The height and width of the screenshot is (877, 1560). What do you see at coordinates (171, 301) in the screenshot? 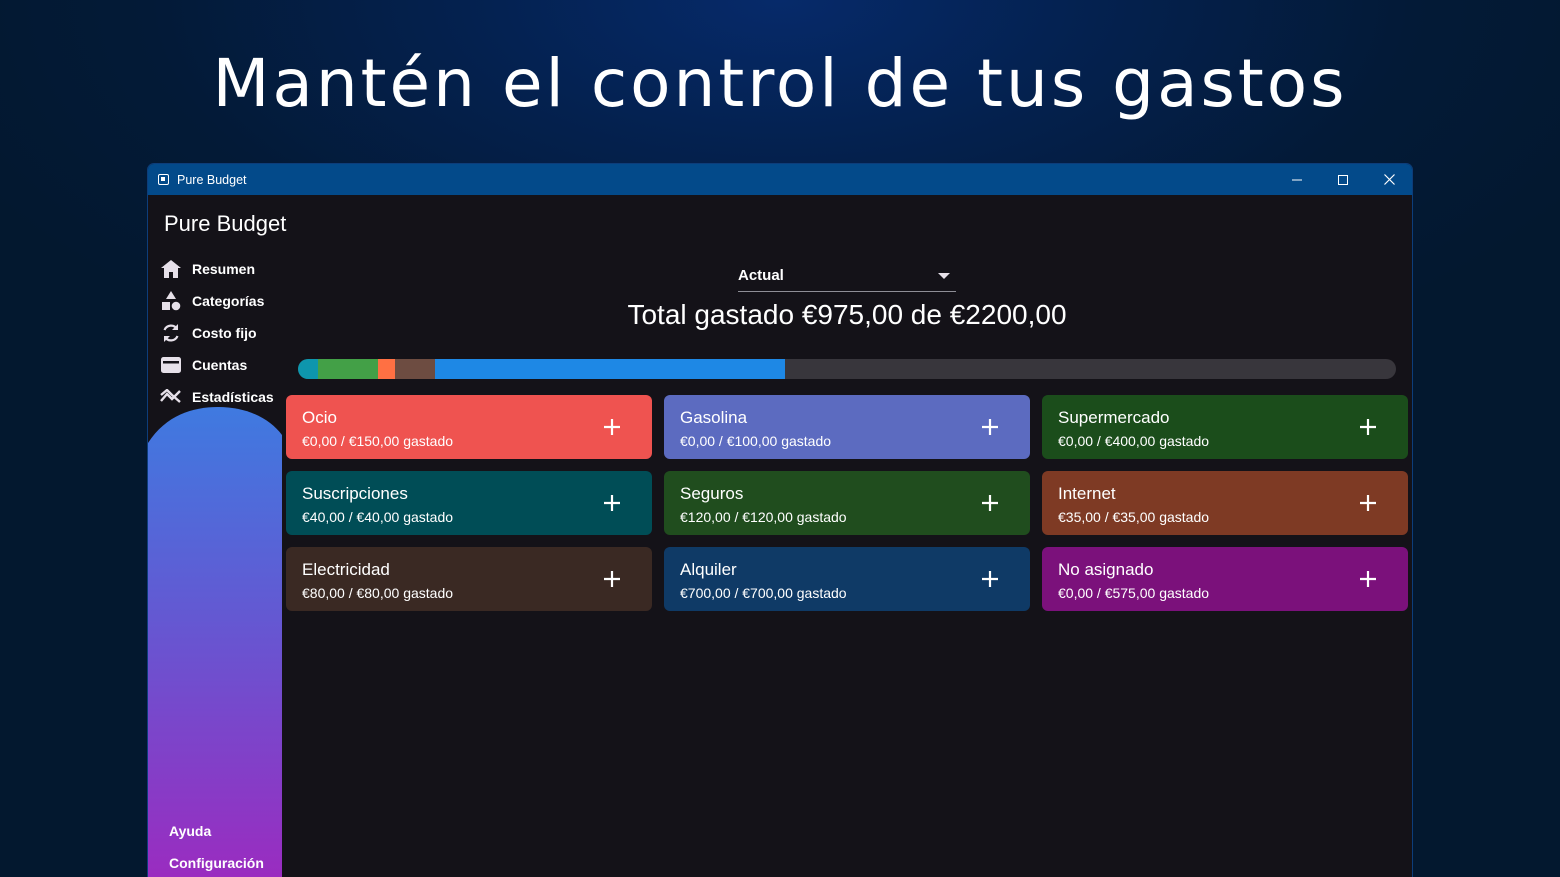
I see `shapes-icon` at bounding box center [171, 301].